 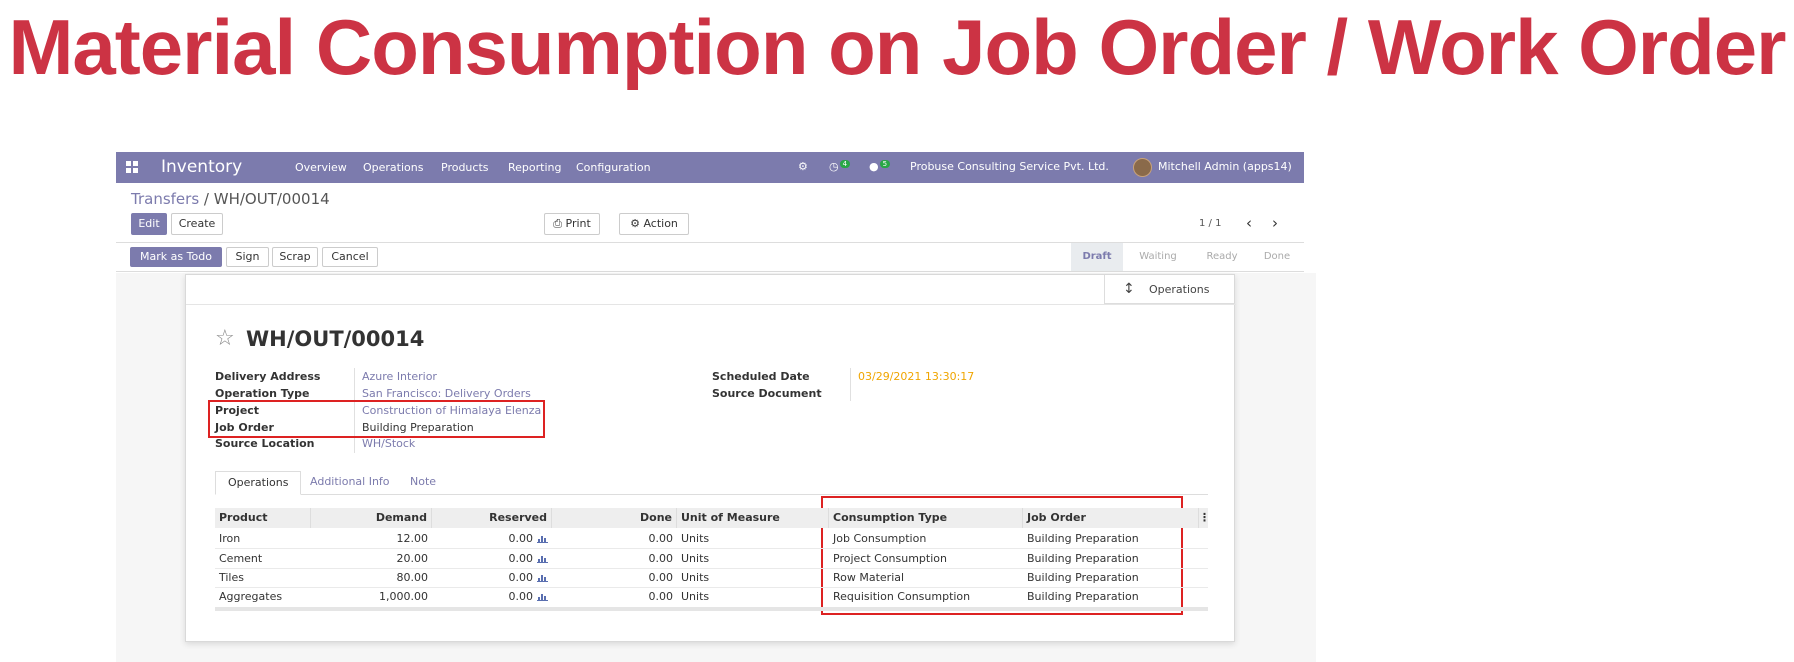 What do you see at coordinates (1009, 166) in the screenshot?
I see `company-name: Probuse Consulting Service Pvt. Ltd.` at bounding box center [1009, 166].